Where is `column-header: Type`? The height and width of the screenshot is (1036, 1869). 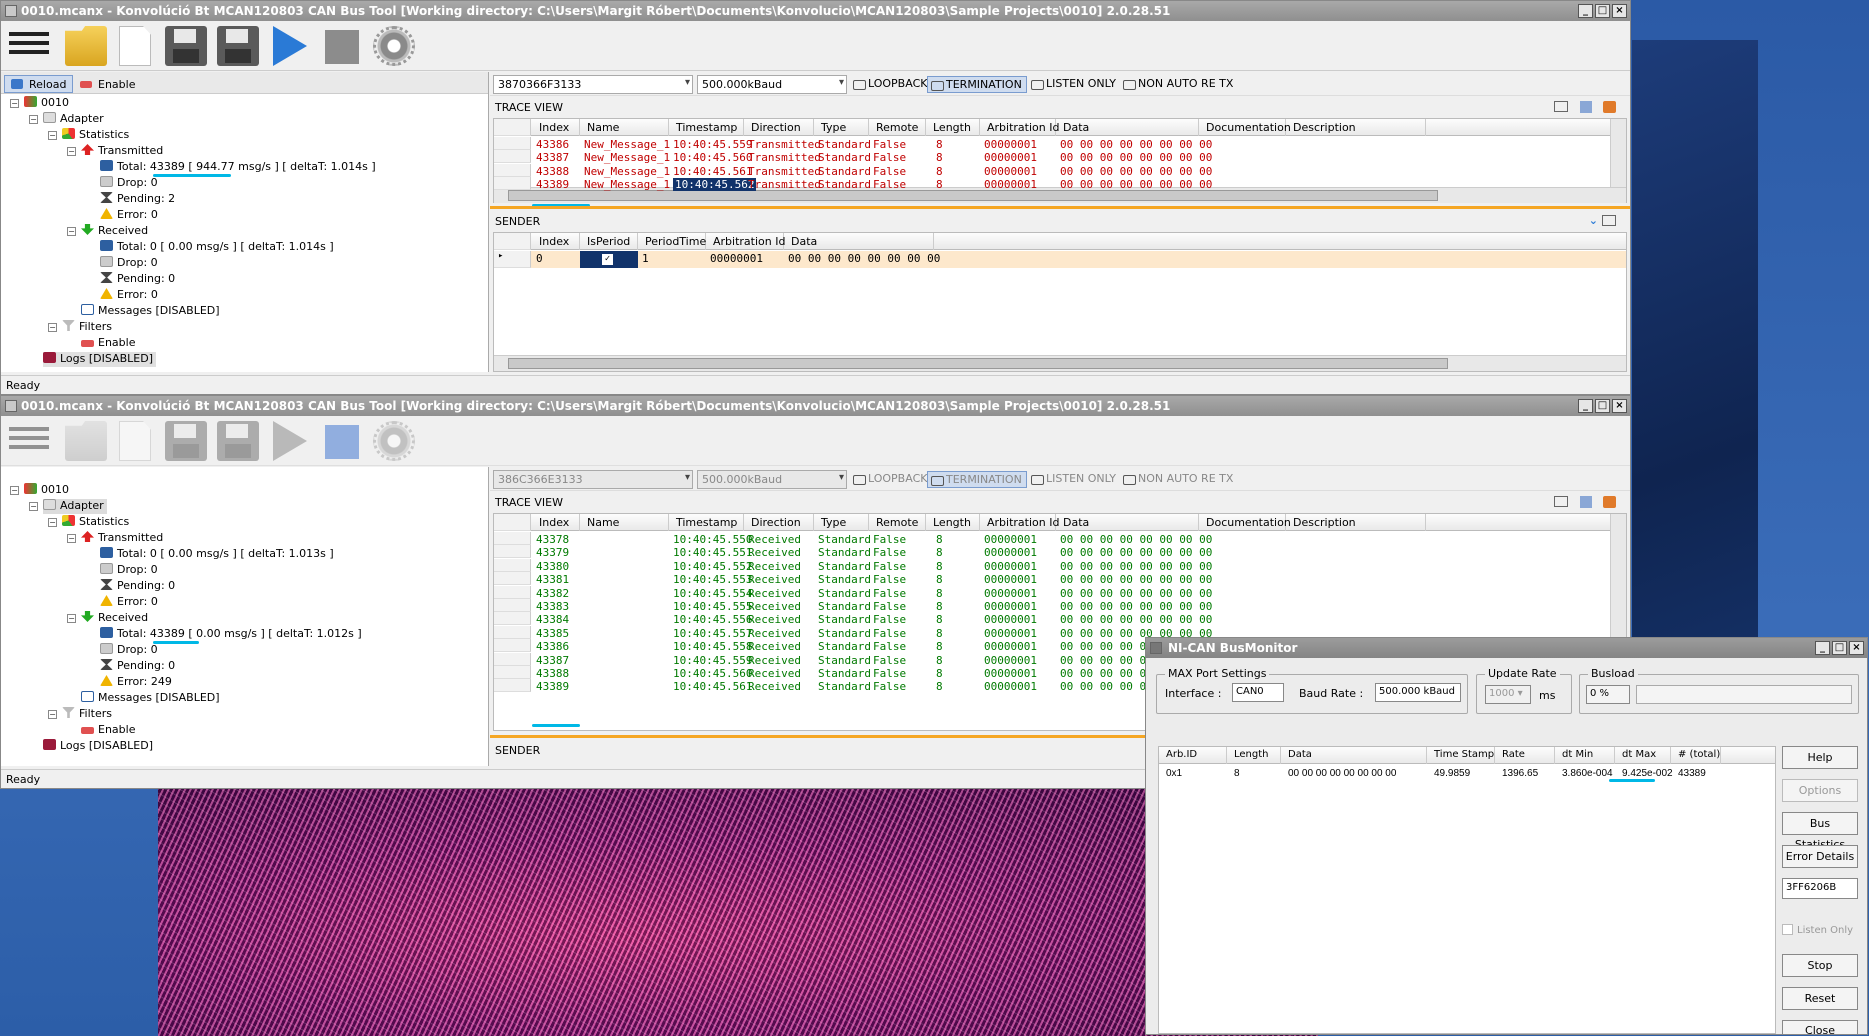
column-header: Type is located at coordinates (841, 127).